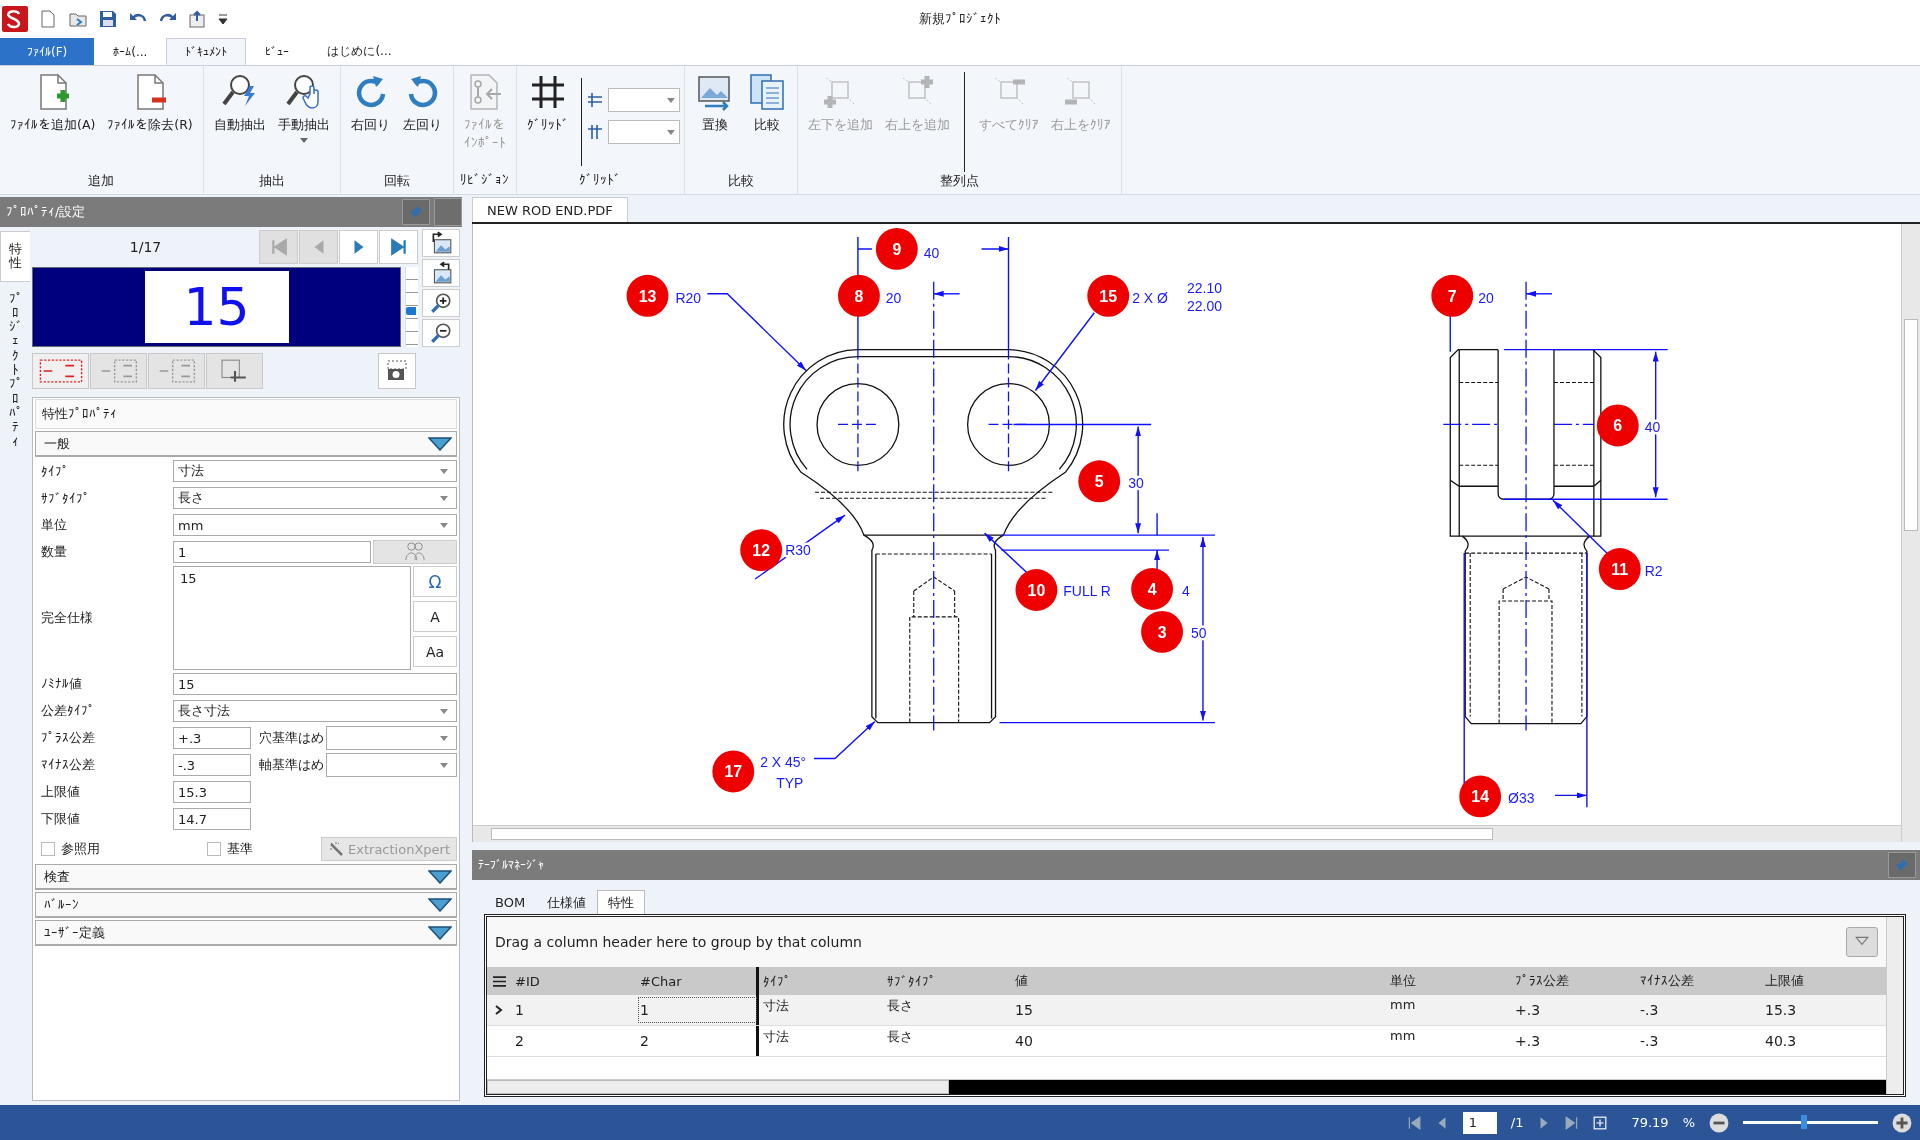 The width and height of the screenshot is (1920, 1140). I want to click on balloon: 11, so click(1619, 569).